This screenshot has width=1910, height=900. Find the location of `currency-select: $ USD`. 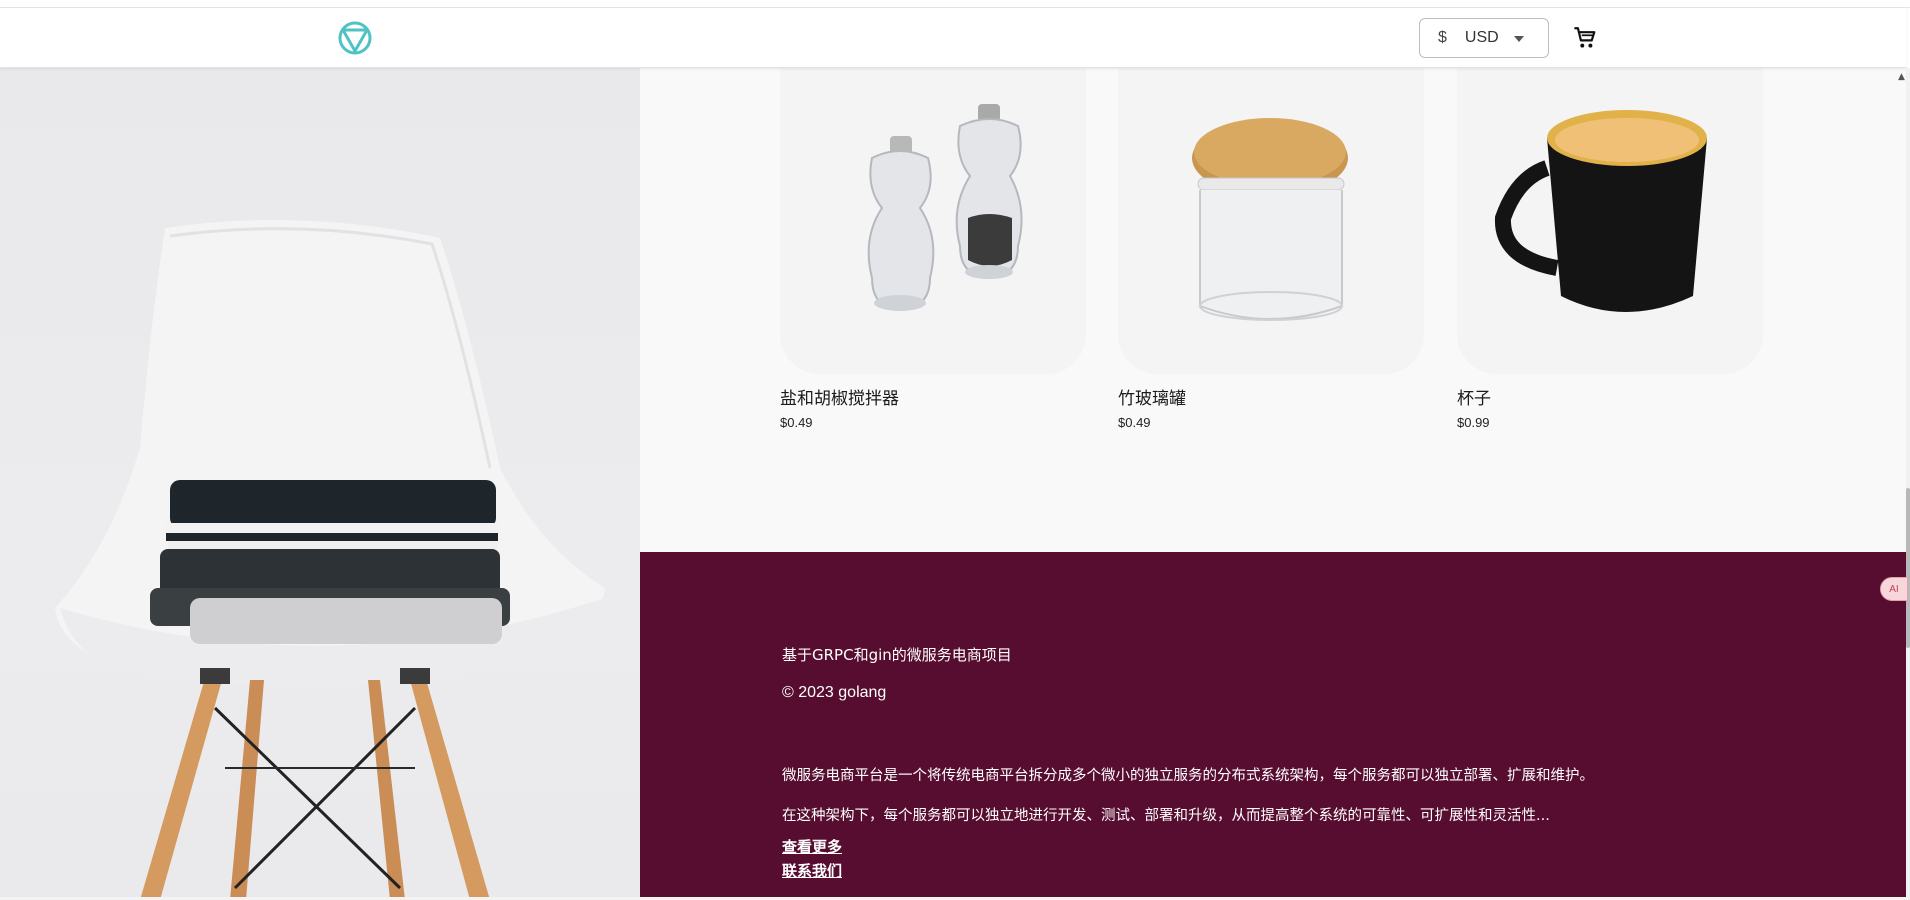

currency-select: $ USD is located at coordinates (1484, 38).